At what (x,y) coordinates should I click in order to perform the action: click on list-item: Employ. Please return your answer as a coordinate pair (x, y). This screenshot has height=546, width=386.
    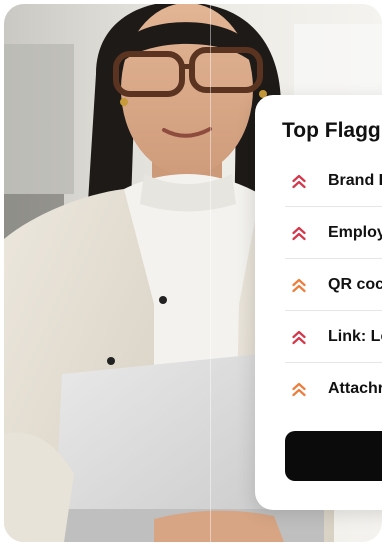
    Looking at the image, I should click on (333, 233).